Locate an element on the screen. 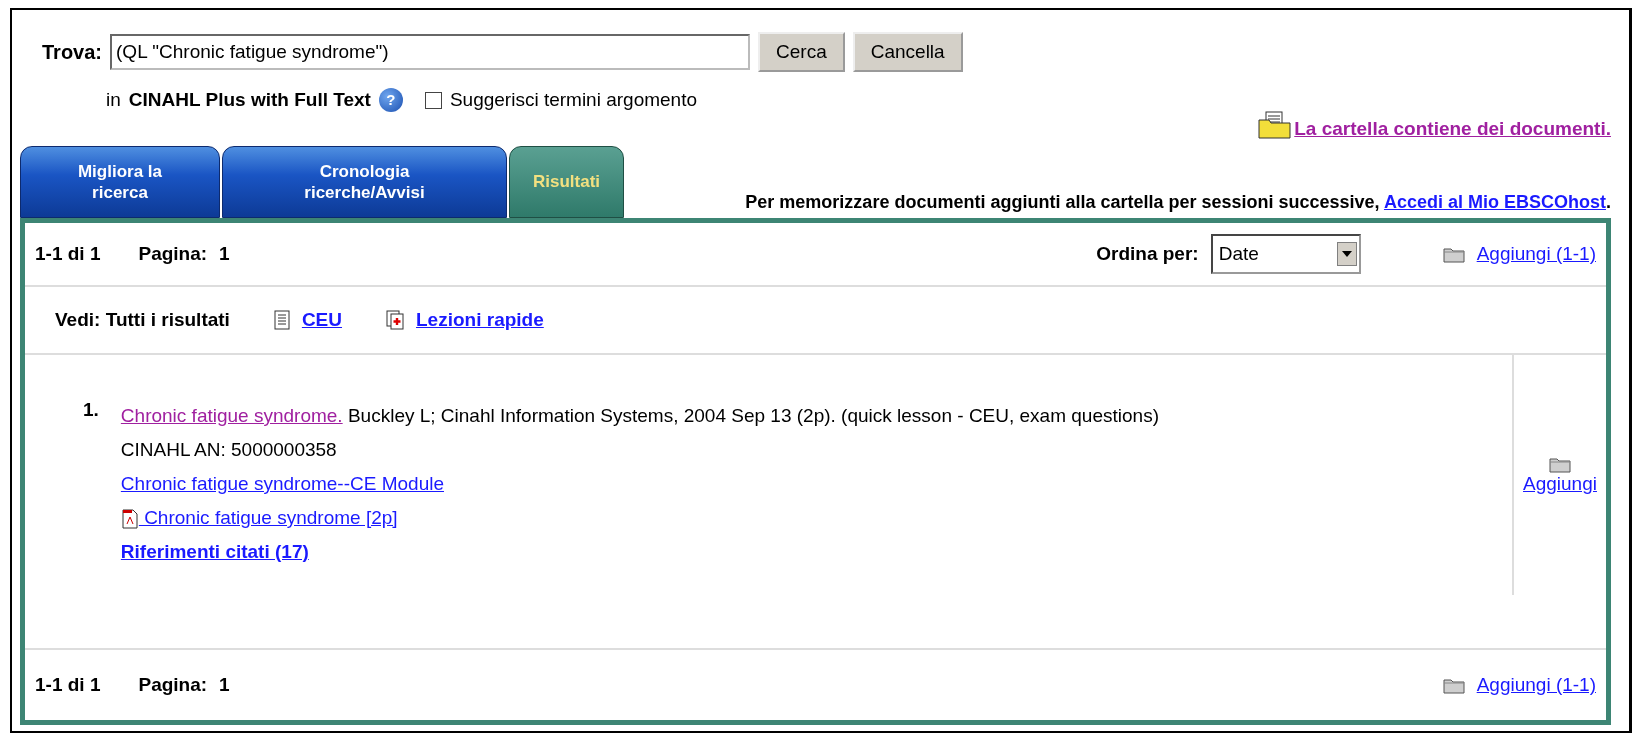  checkbox is located at coordinates (433, 100).